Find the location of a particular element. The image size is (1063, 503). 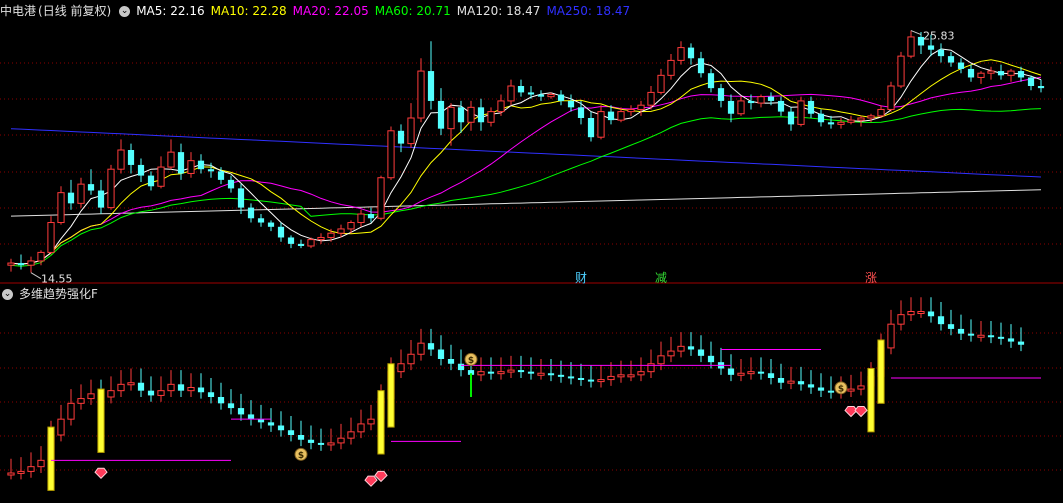

stock-name: 中电港 is located at coordinates (18, 11).